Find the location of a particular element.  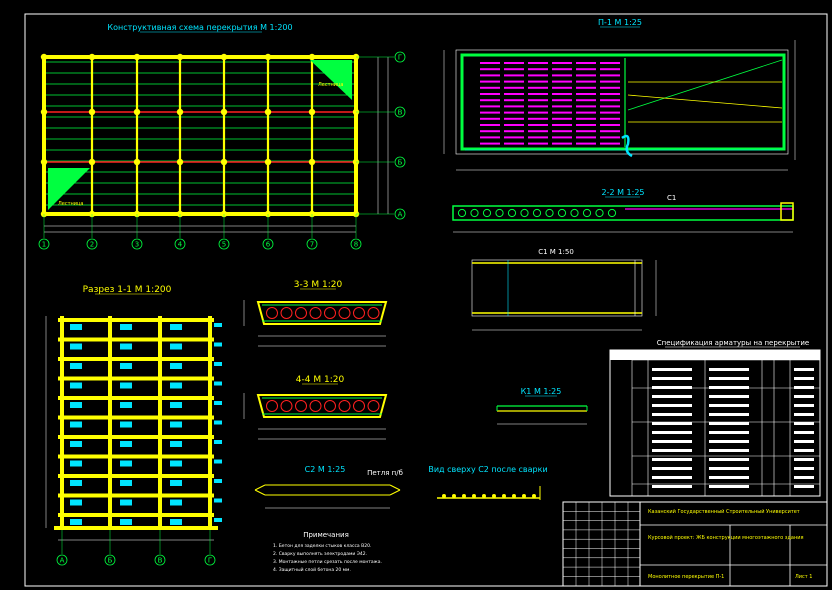

c2-top-view: Вид сверху С2 после сварки is located at coordinates (488, 482).